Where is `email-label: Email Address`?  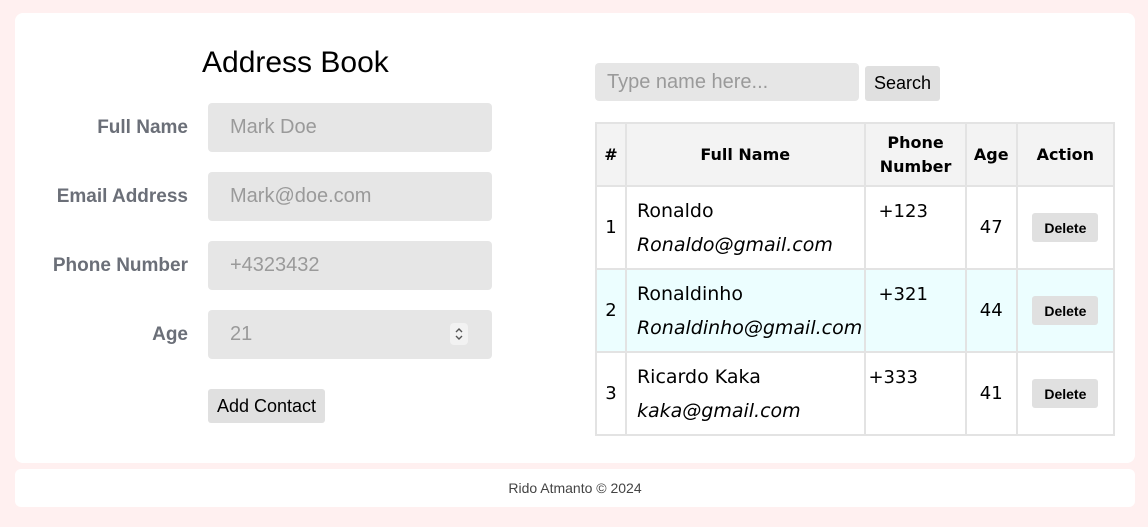 email-label: Email Address is located at coordinates (122, 196).